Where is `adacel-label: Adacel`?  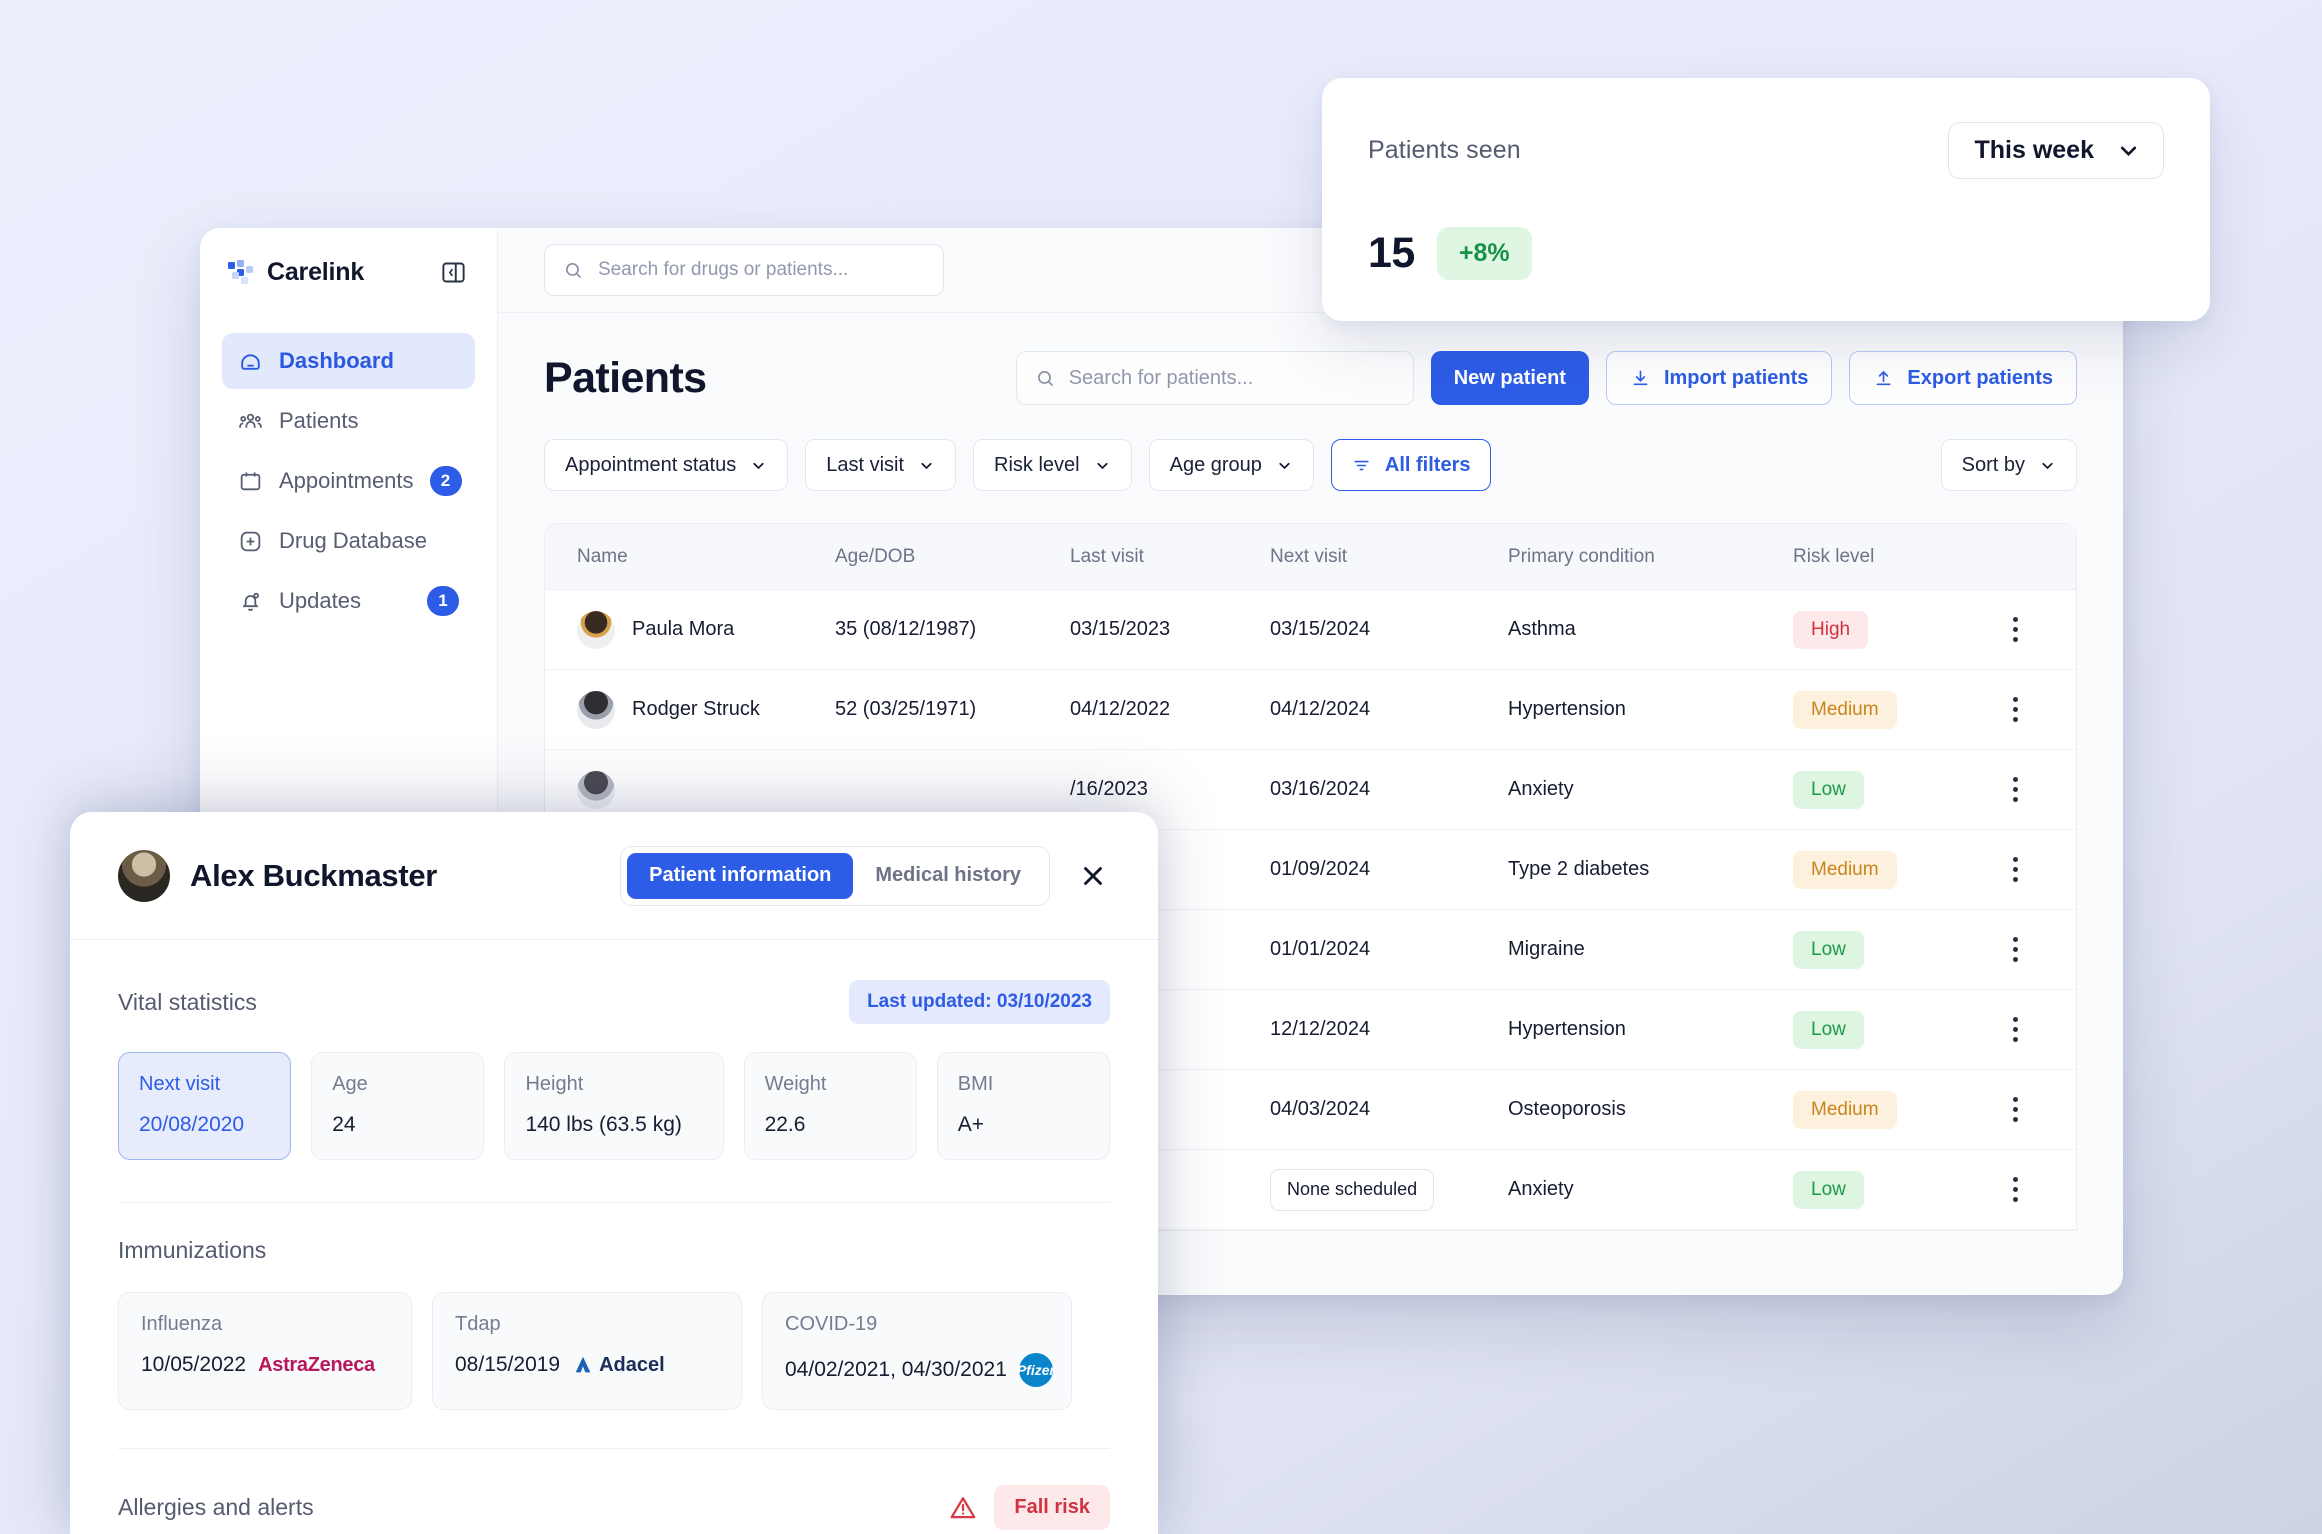 adacel-label: Adacel is located at coordinates (632, 1364).